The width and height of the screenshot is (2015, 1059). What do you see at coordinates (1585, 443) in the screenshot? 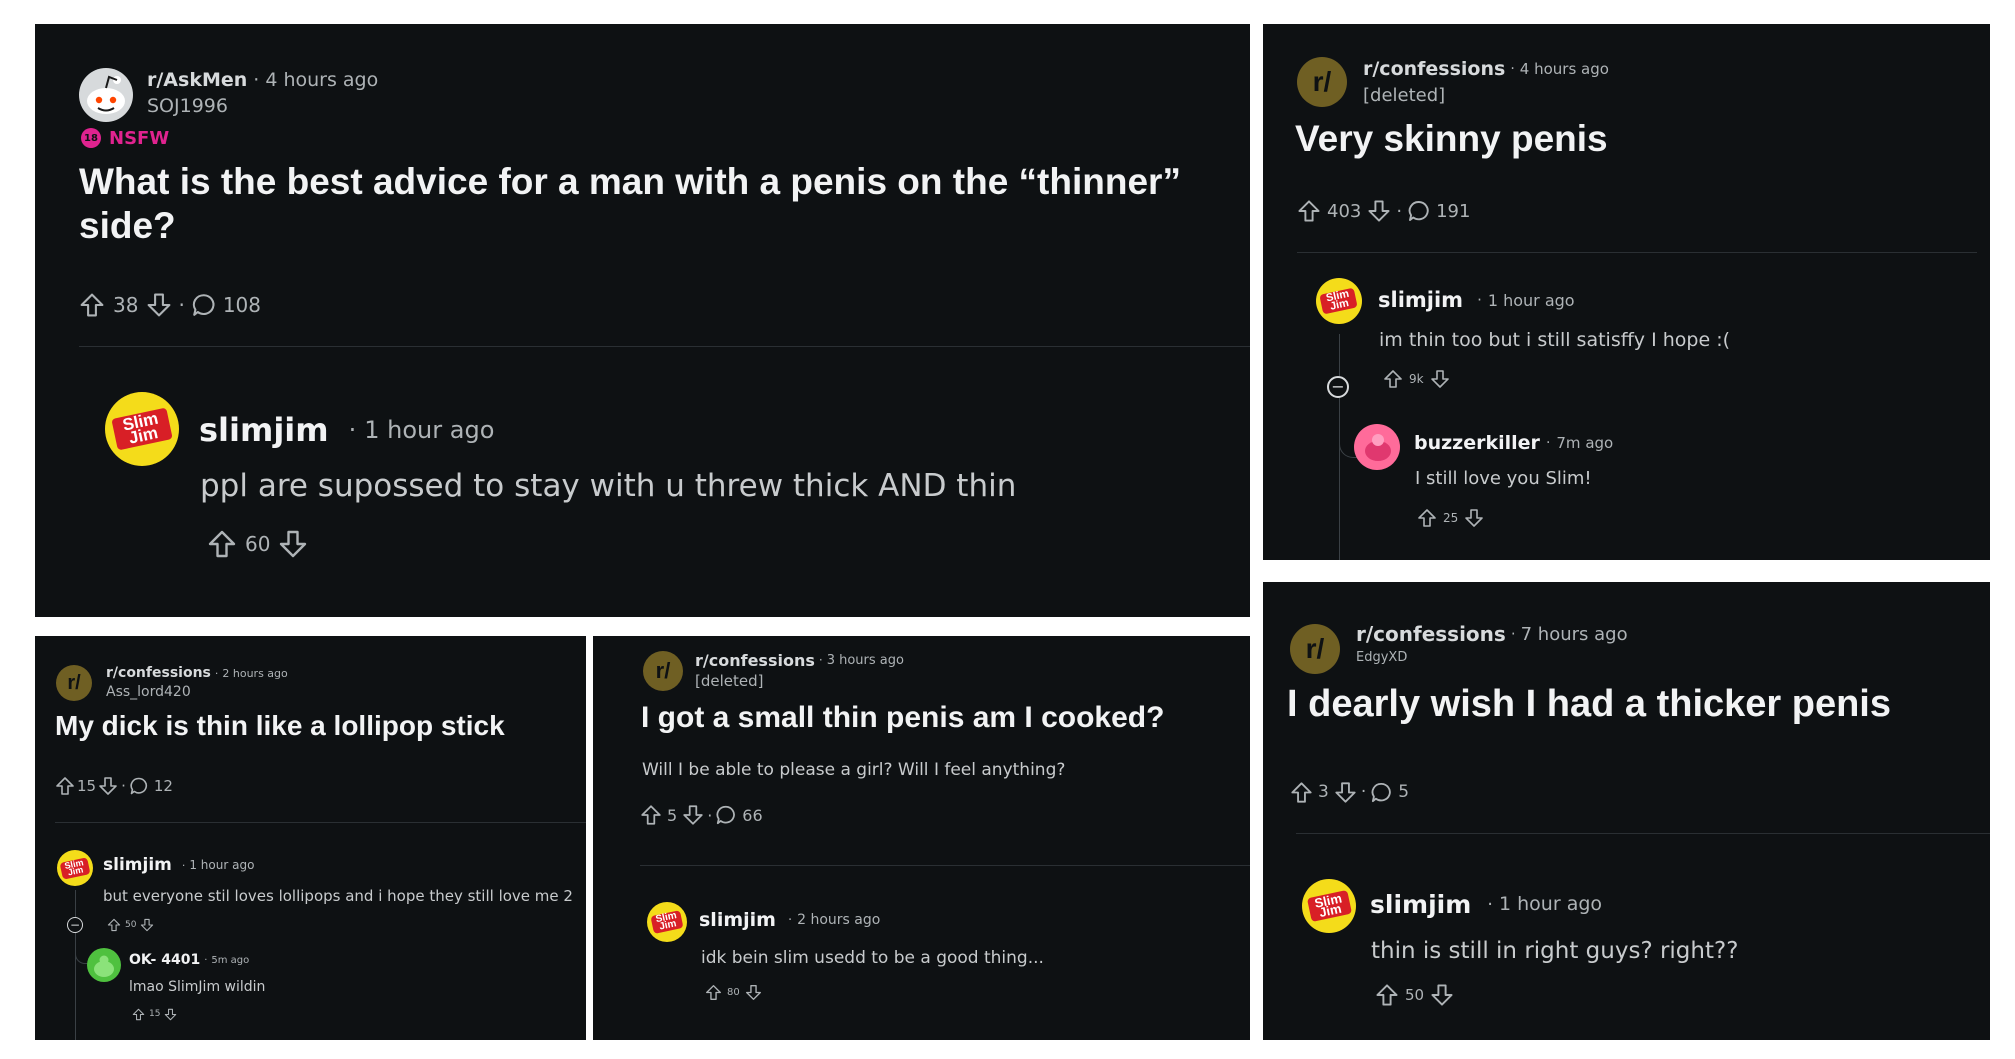
I see `reply-time: 7m ago` at bounding box center [1585, 443].